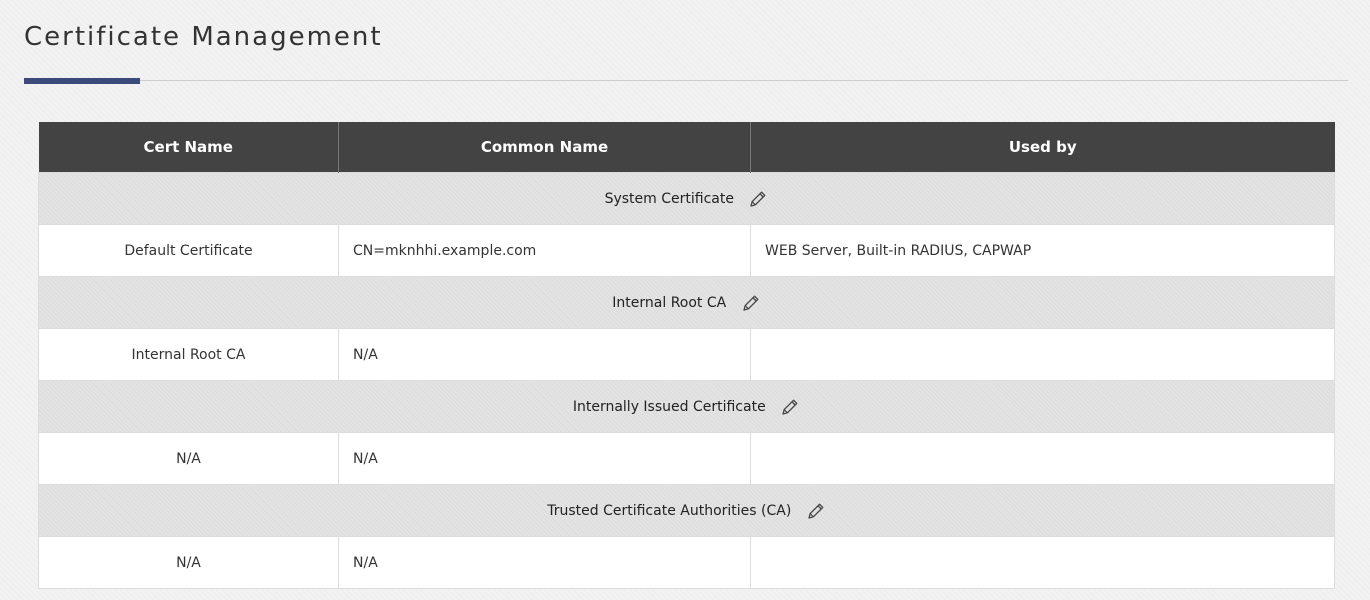 The height and width of the screenshot is (600, 1370). I want to click on section-row-system-certificate: System Certificate, so click(686, 198).